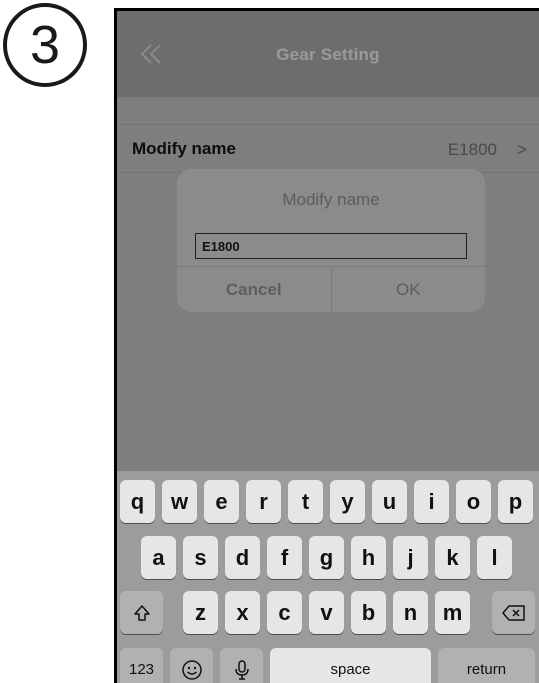  What do you see at coordinates (472, 149) in the screenshot?
I see `settings-row-value: E1800` at bounding box center [472, 149].